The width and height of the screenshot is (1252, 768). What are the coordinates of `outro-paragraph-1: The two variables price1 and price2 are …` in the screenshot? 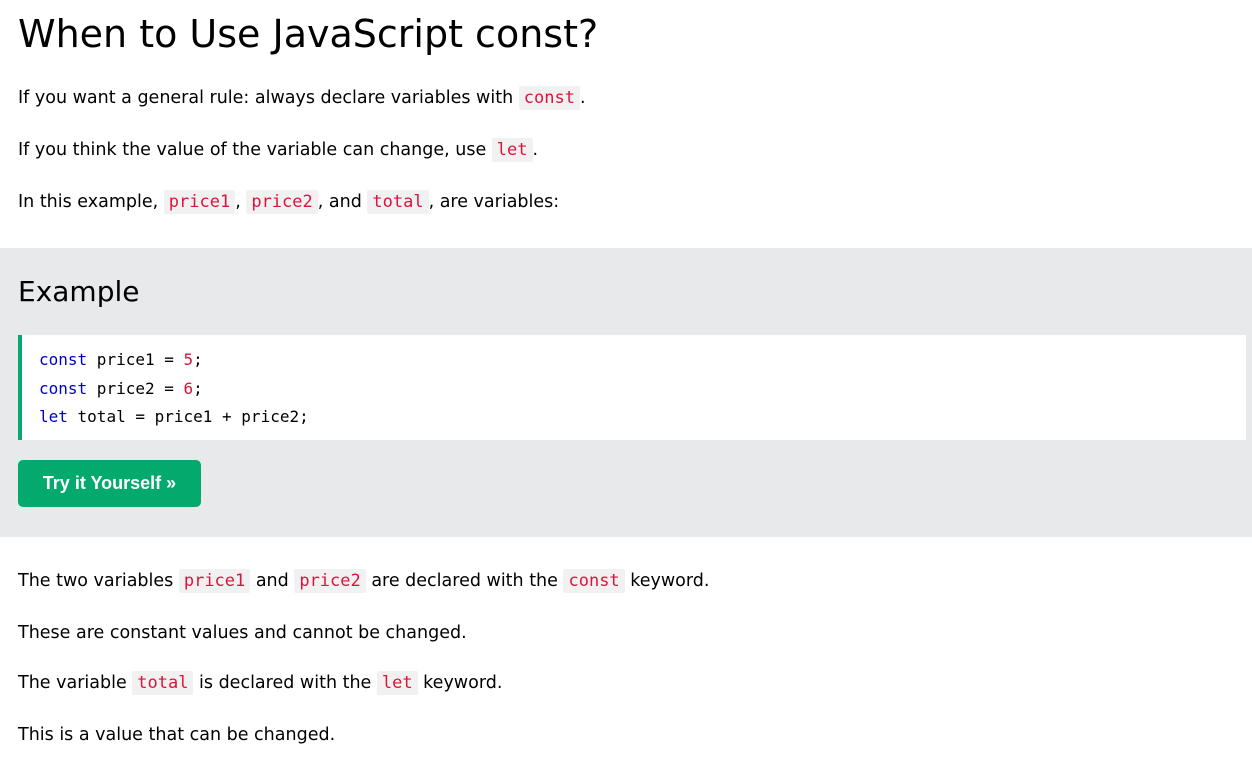 It's located at (363, 581).